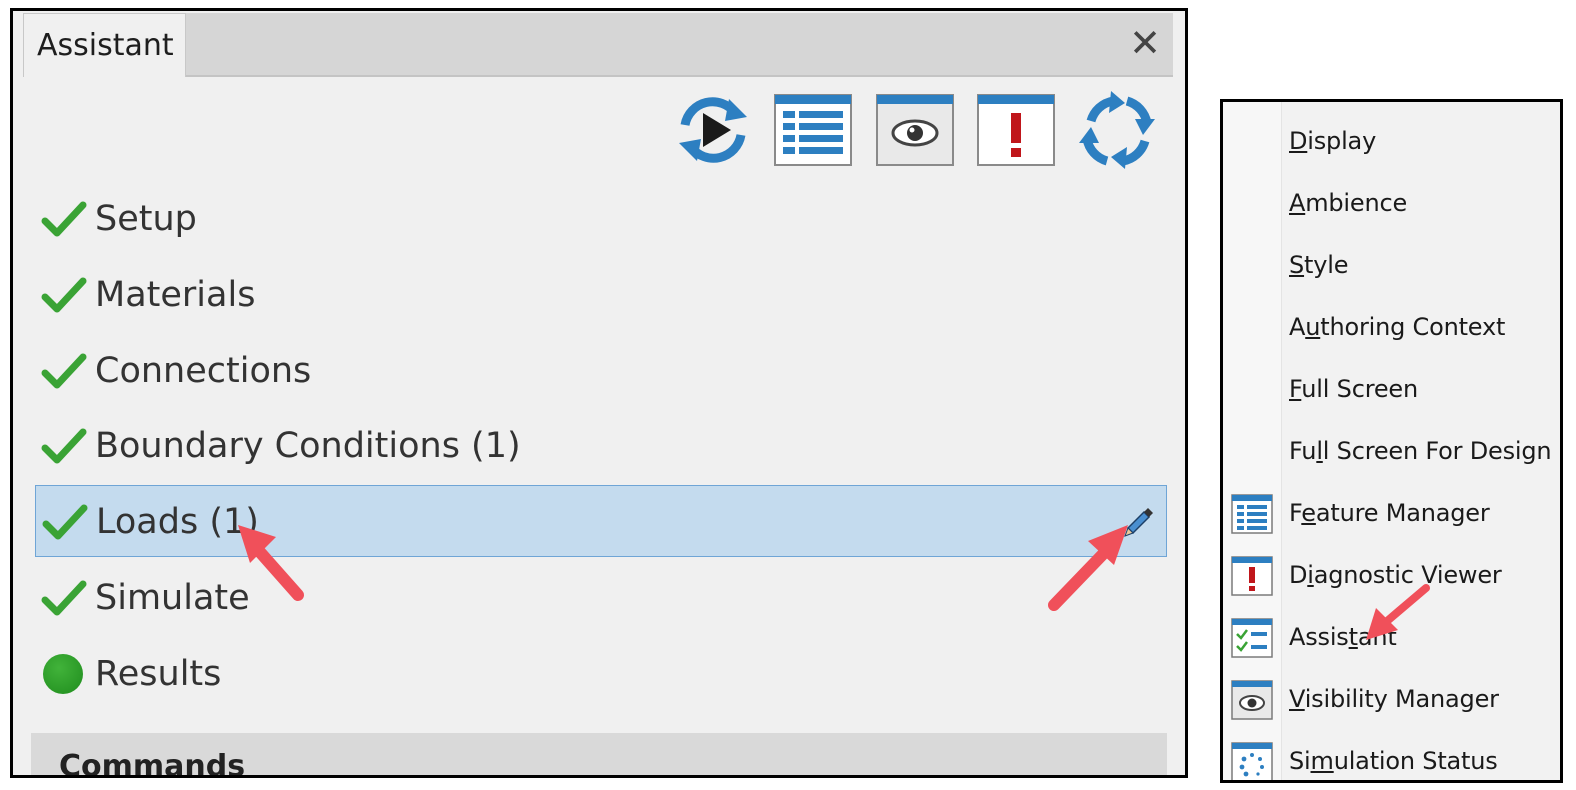 The width and height of the screenshot is (1576, 790). I want to click on step-label: Results, so click(158, 674).